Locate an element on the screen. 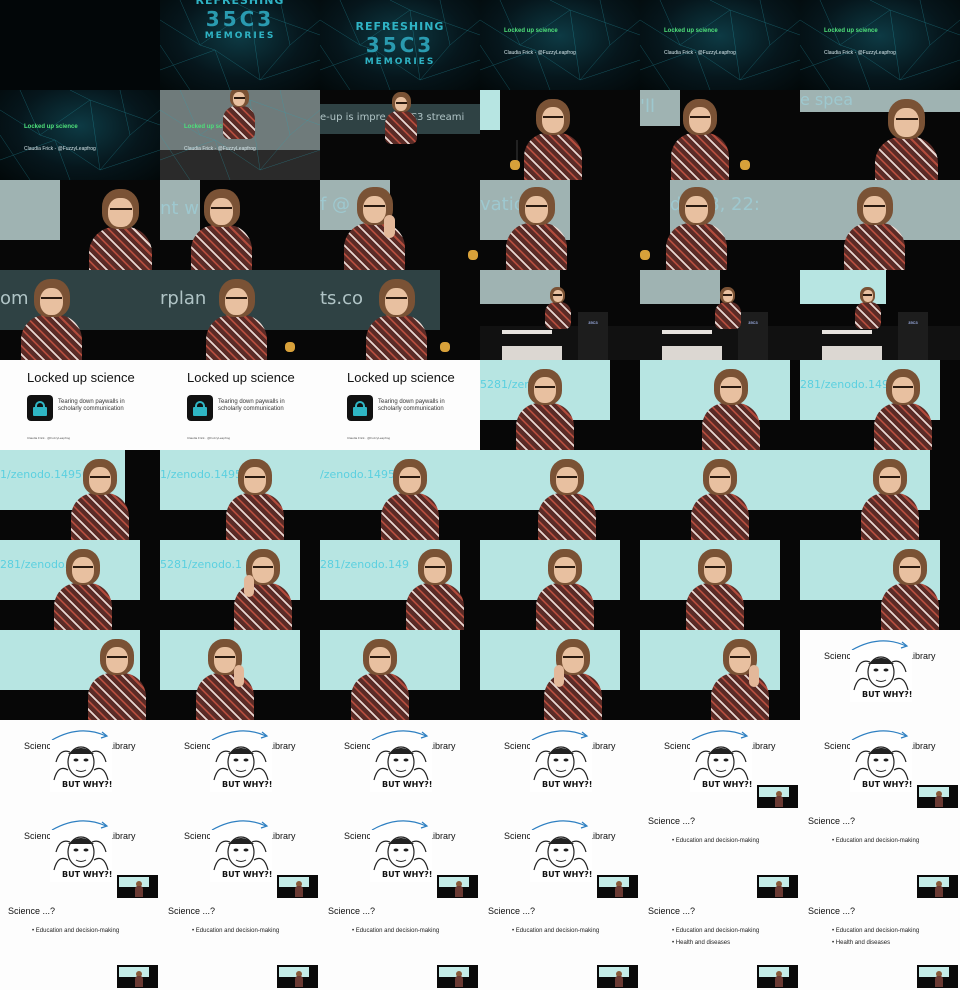 The width and height of the screenshot is (960, 990). slide-subtitle-2: scholarly communication is located at coordinates (411, 409).